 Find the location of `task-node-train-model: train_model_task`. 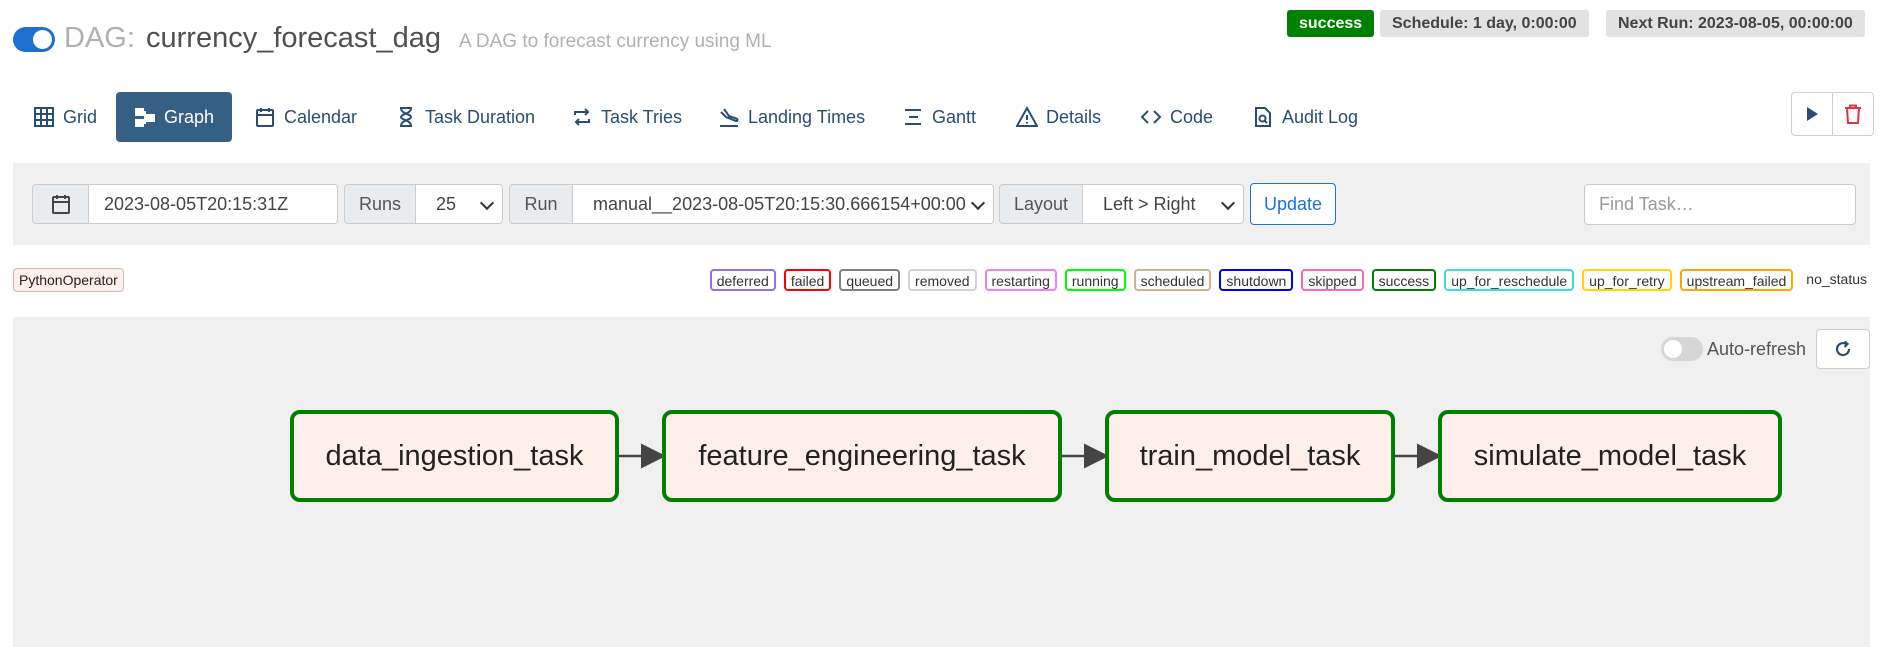

task-node-train-model: train_model_task is located at coordinates (1250, 456).